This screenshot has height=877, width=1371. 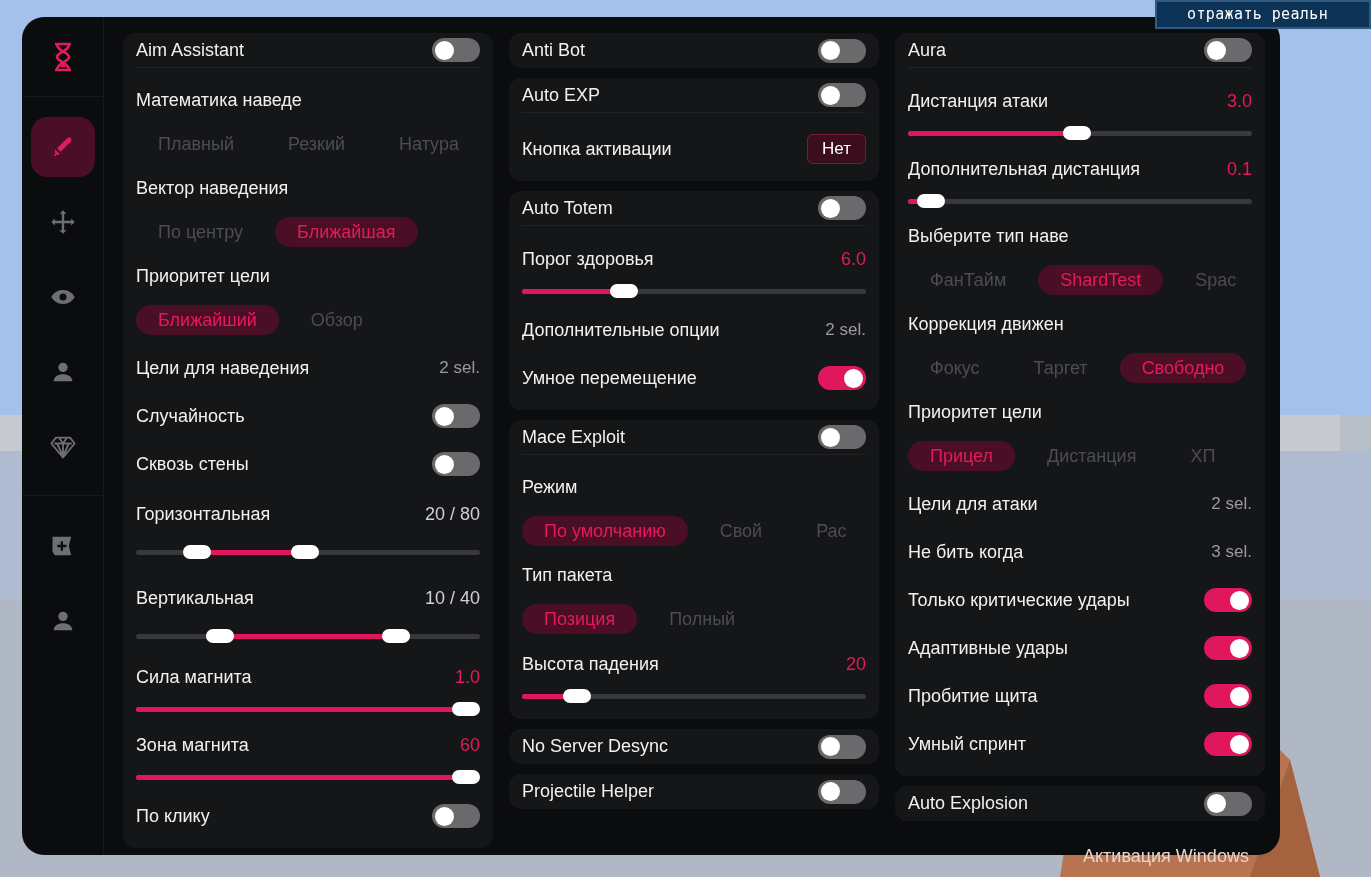 I want to click on module-name: Auto Totem, so click(x=567, y=208).